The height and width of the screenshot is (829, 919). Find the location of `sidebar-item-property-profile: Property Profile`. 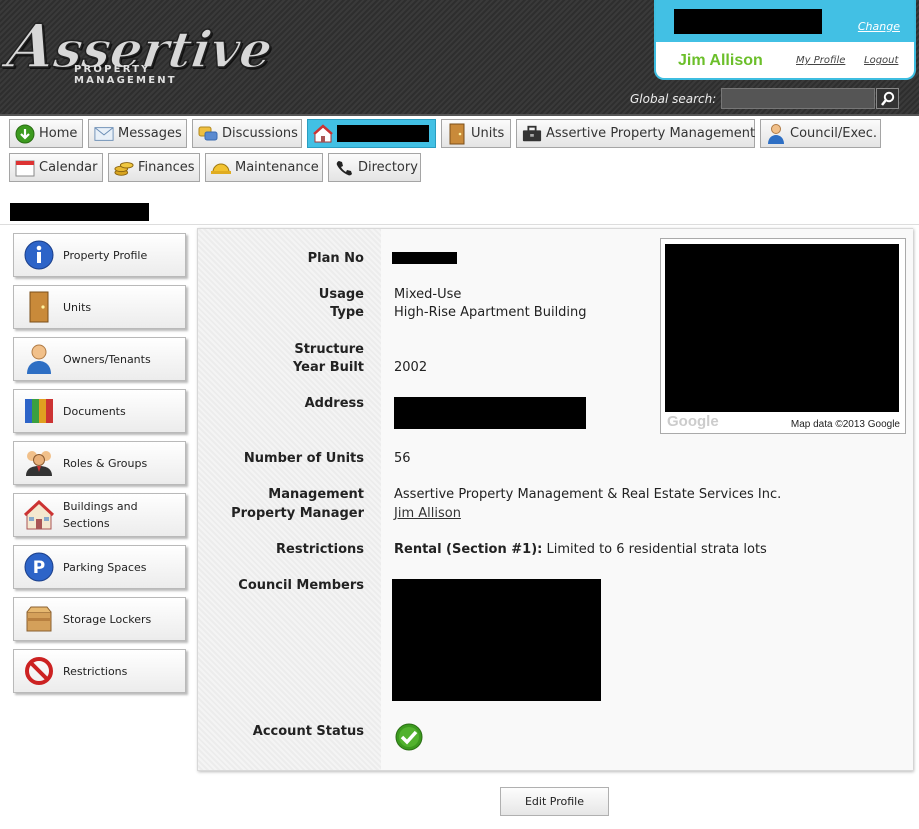

sidebar-item-property-profile: Property Profile is located at coordinates (99, 255).